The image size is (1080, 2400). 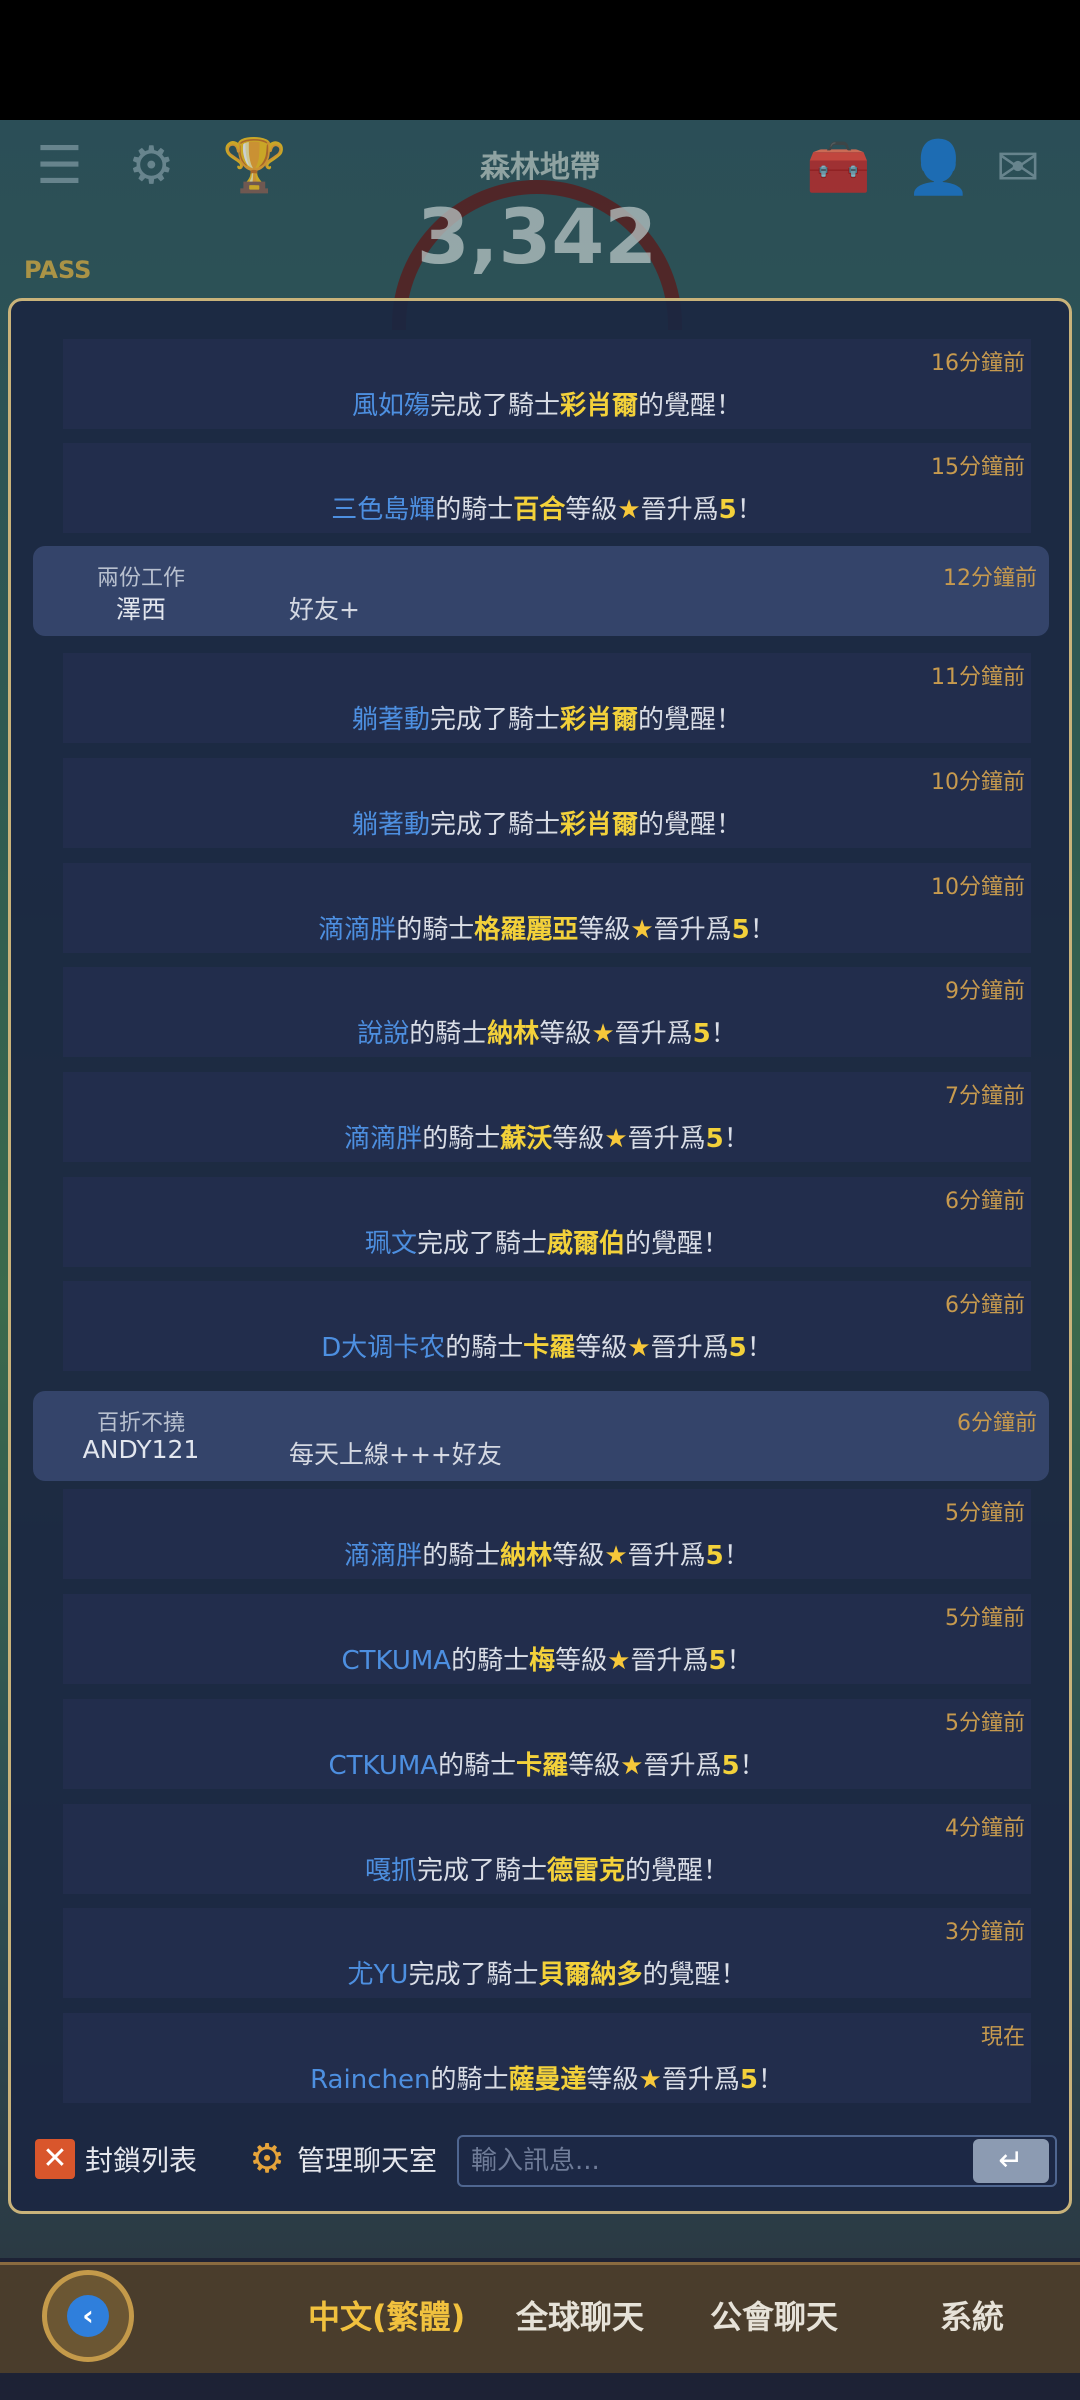 What do you see at coordinates (549, 1348) in the screenshot?
I see `knight-name: 卡羅` at bounding box center [549, 1348].